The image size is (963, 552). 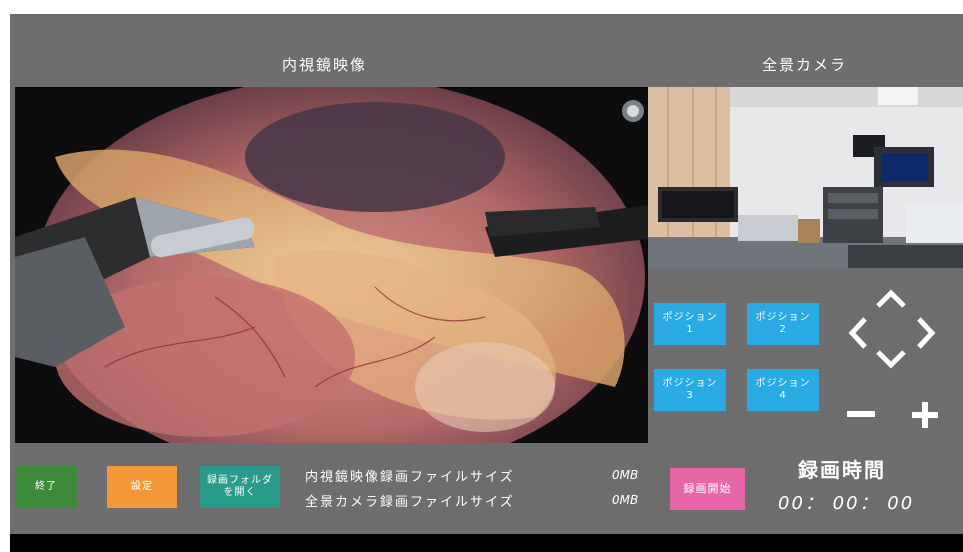 I want to click on exit-label: 終了, so click(x=46, y=486).